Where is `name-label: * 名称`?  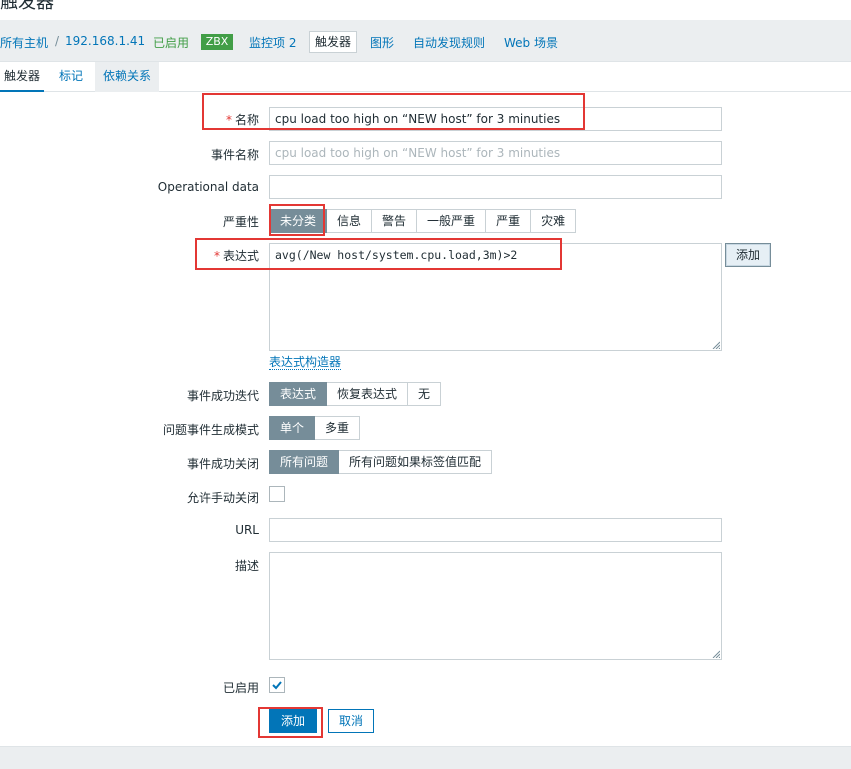
name-label: * 名称 is located at coordinates (242, 120).